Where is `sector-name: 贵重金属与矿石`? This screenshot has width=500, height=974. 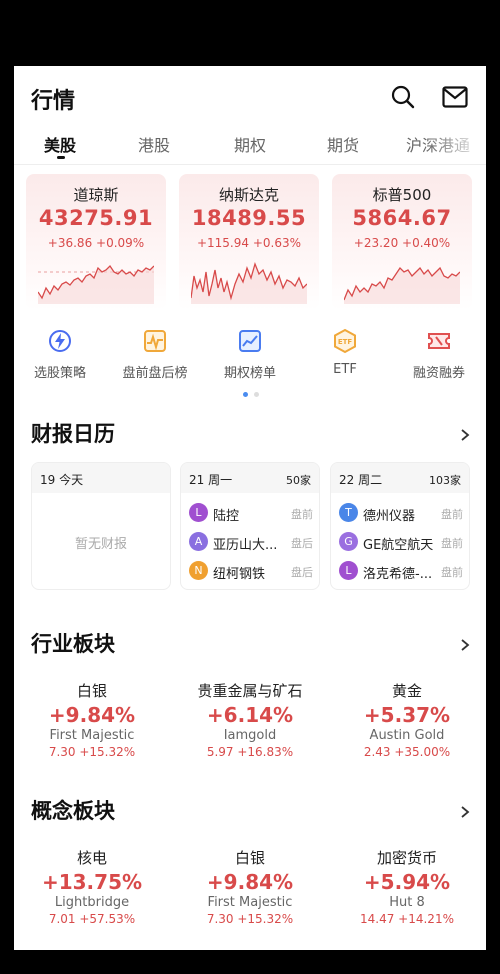 sector-name: 贵重金属与矿石 is located at coordinates (250, 691).